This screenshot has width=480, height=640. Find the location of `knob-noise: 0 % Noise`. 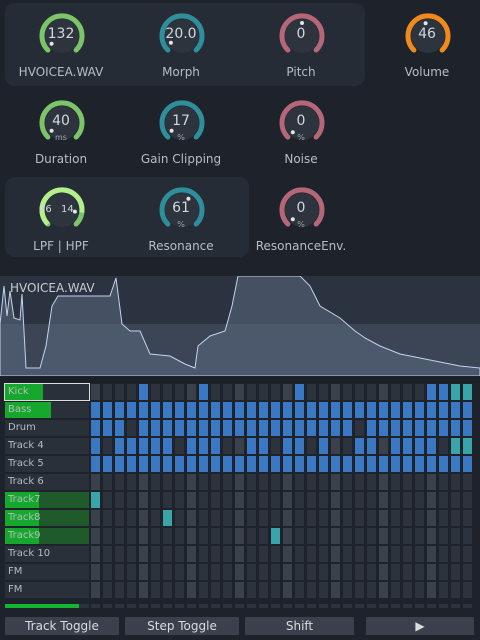

knob-noise: 0 % Noise is located at coordinates (301, 133).